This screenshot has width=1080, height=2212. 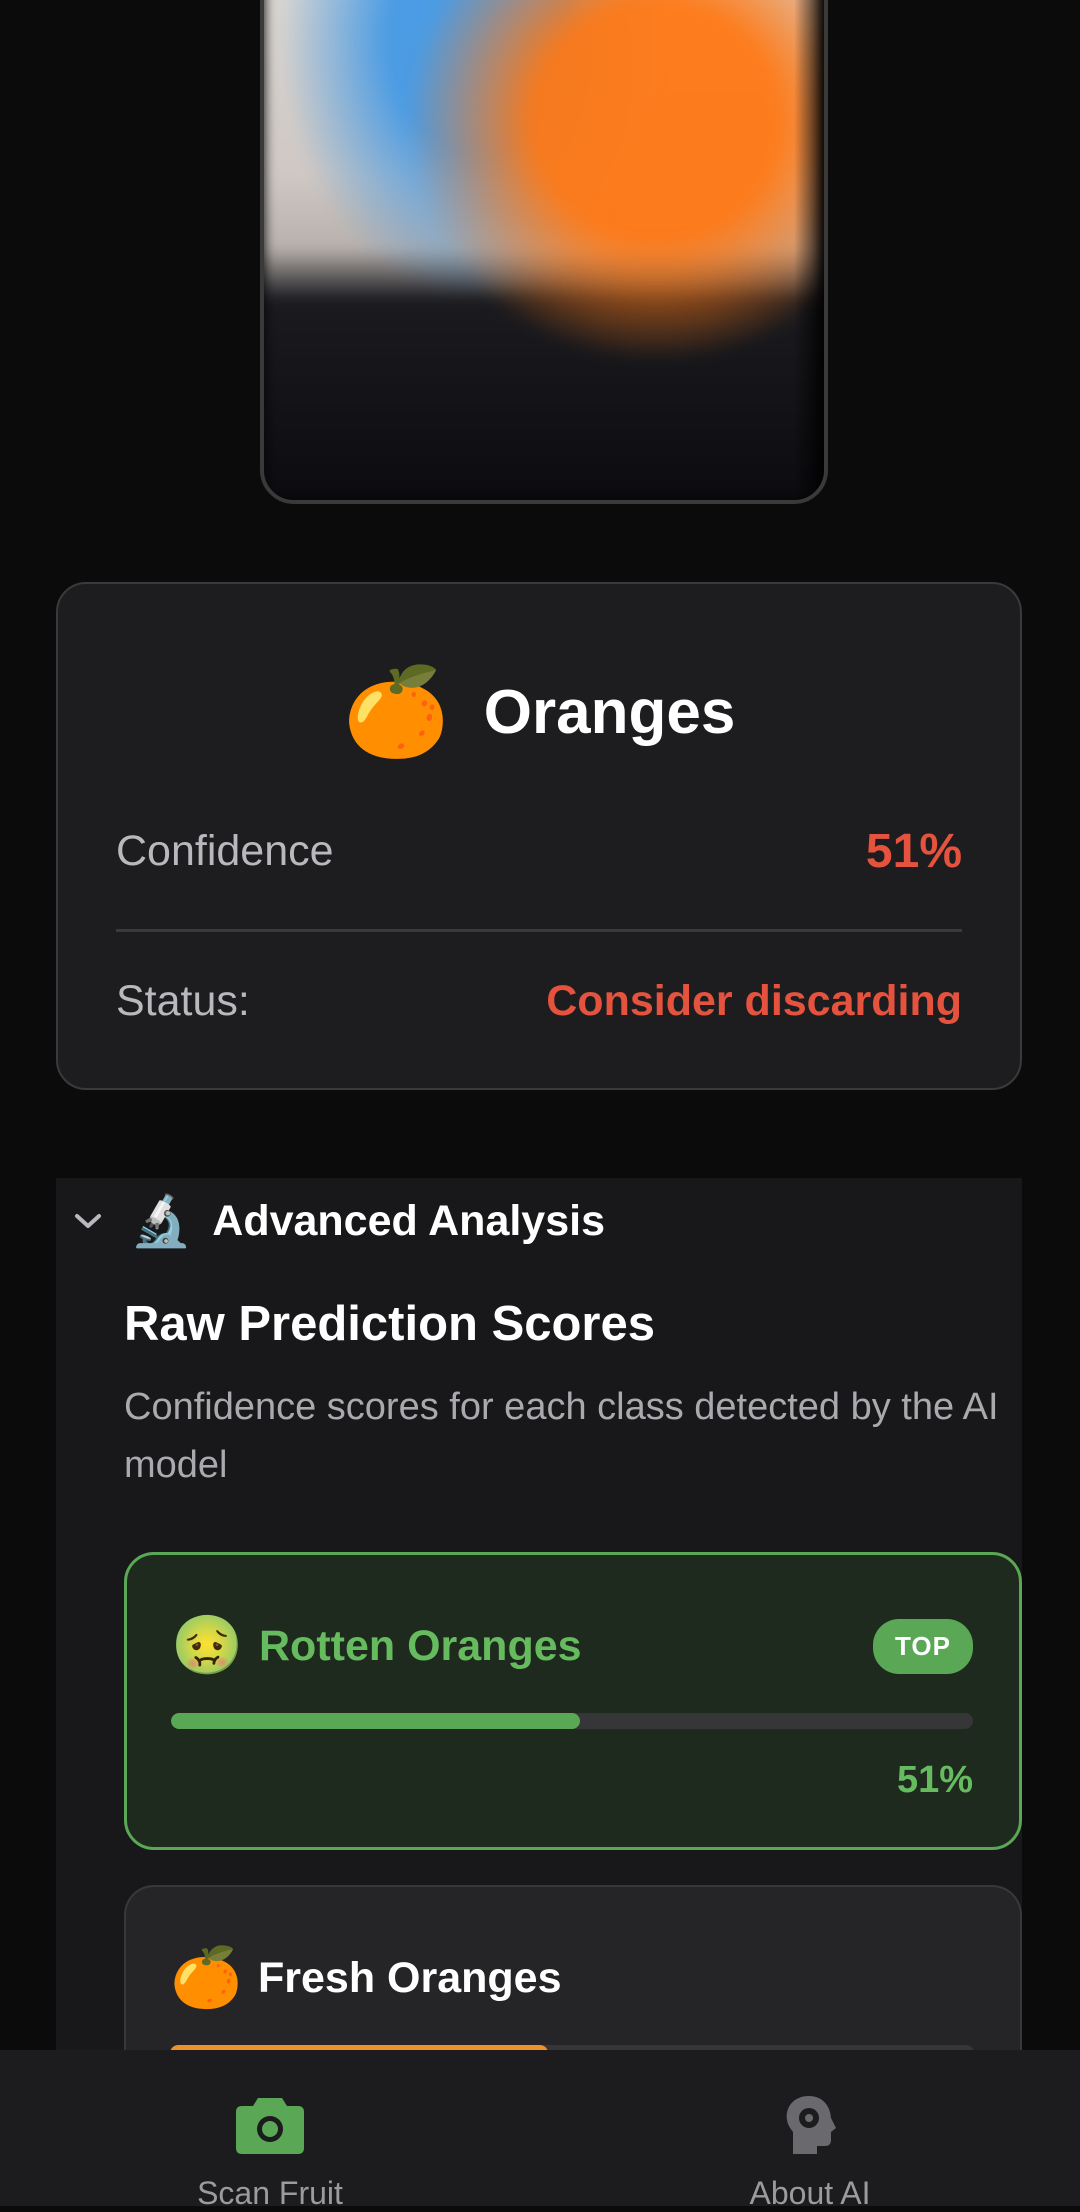 I want to click on confidence-row: Confidence 51%, so click(x=539, y=851).